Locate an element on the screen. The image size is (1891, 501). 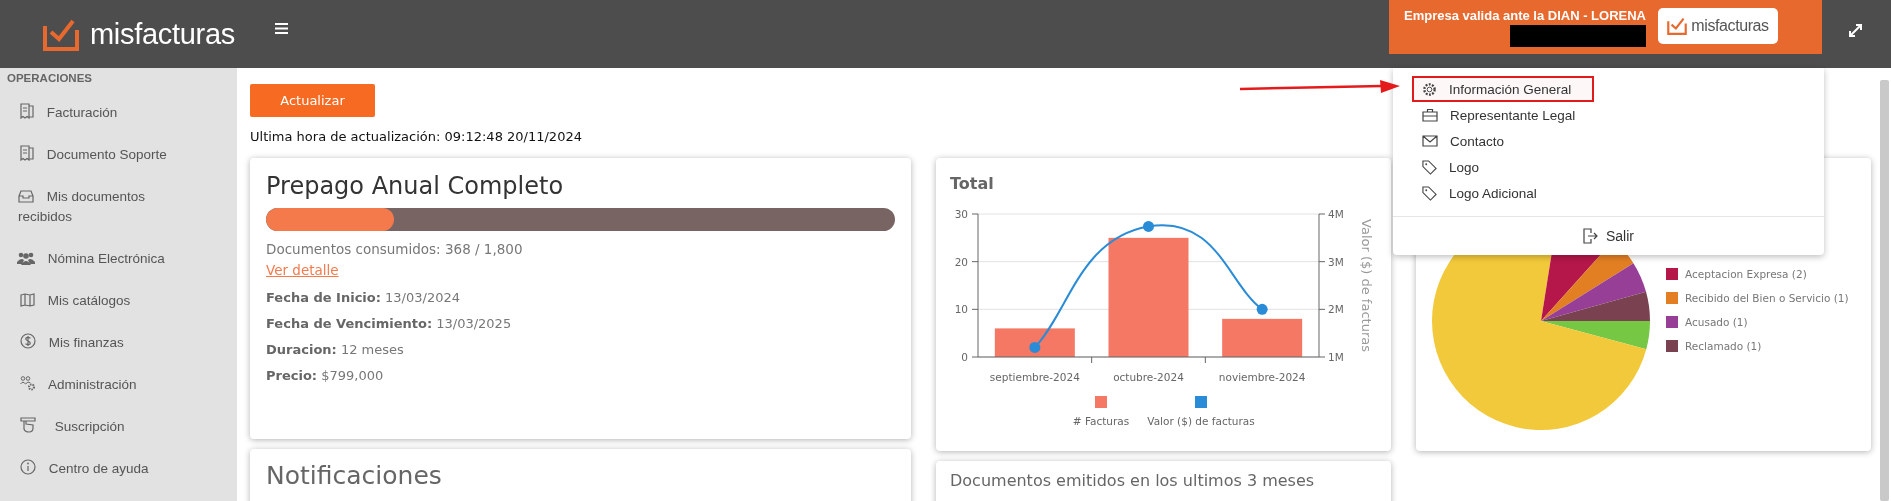
axis-title: Valor ($) de facturas is located at coordinates (1366, 285).